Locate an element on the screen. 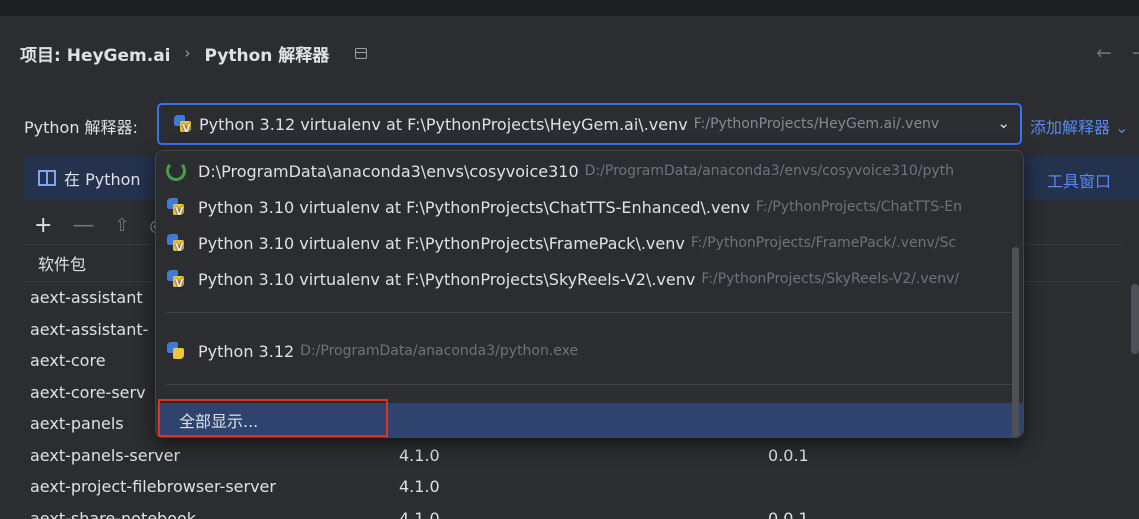  dropdown-scrollbar is located at coordinates (1015, 342).